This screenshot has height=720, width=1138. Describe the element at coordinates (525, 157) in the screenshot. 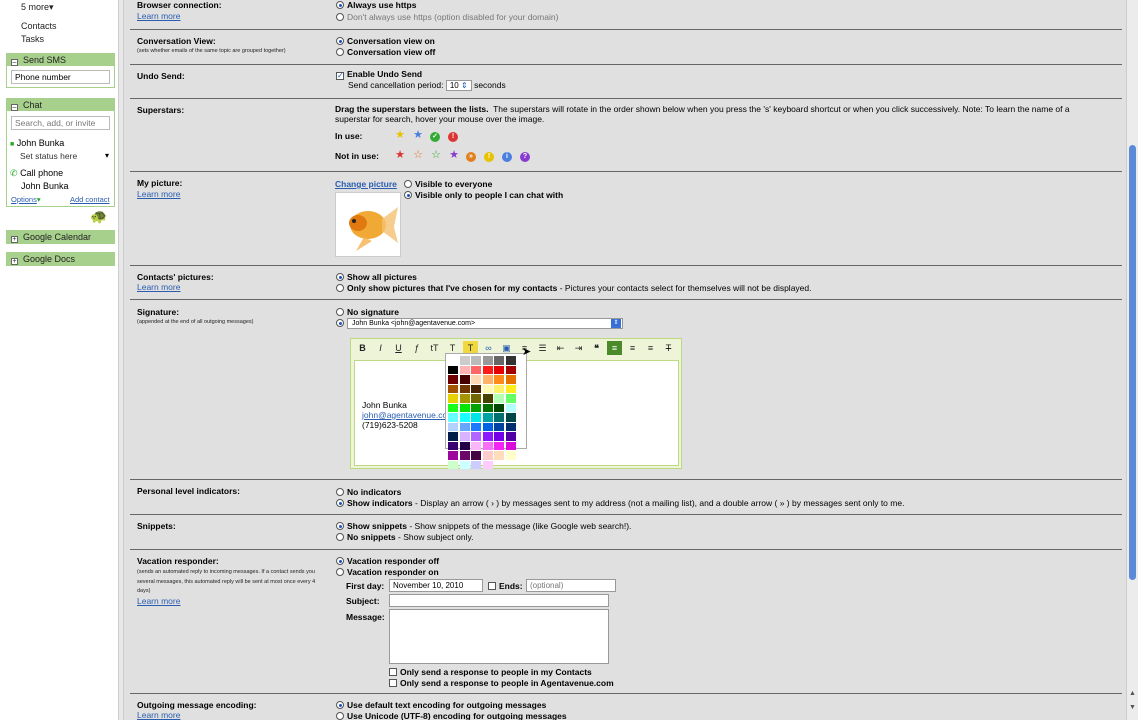

I see `purple-question-icon: ?` at that location.